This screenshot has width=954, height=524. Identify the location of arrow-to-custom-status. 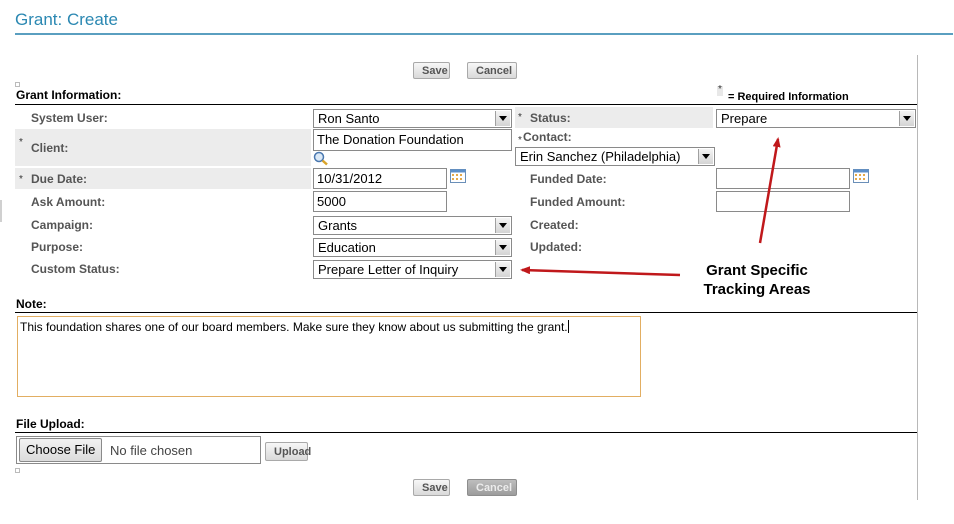
(600, 271).